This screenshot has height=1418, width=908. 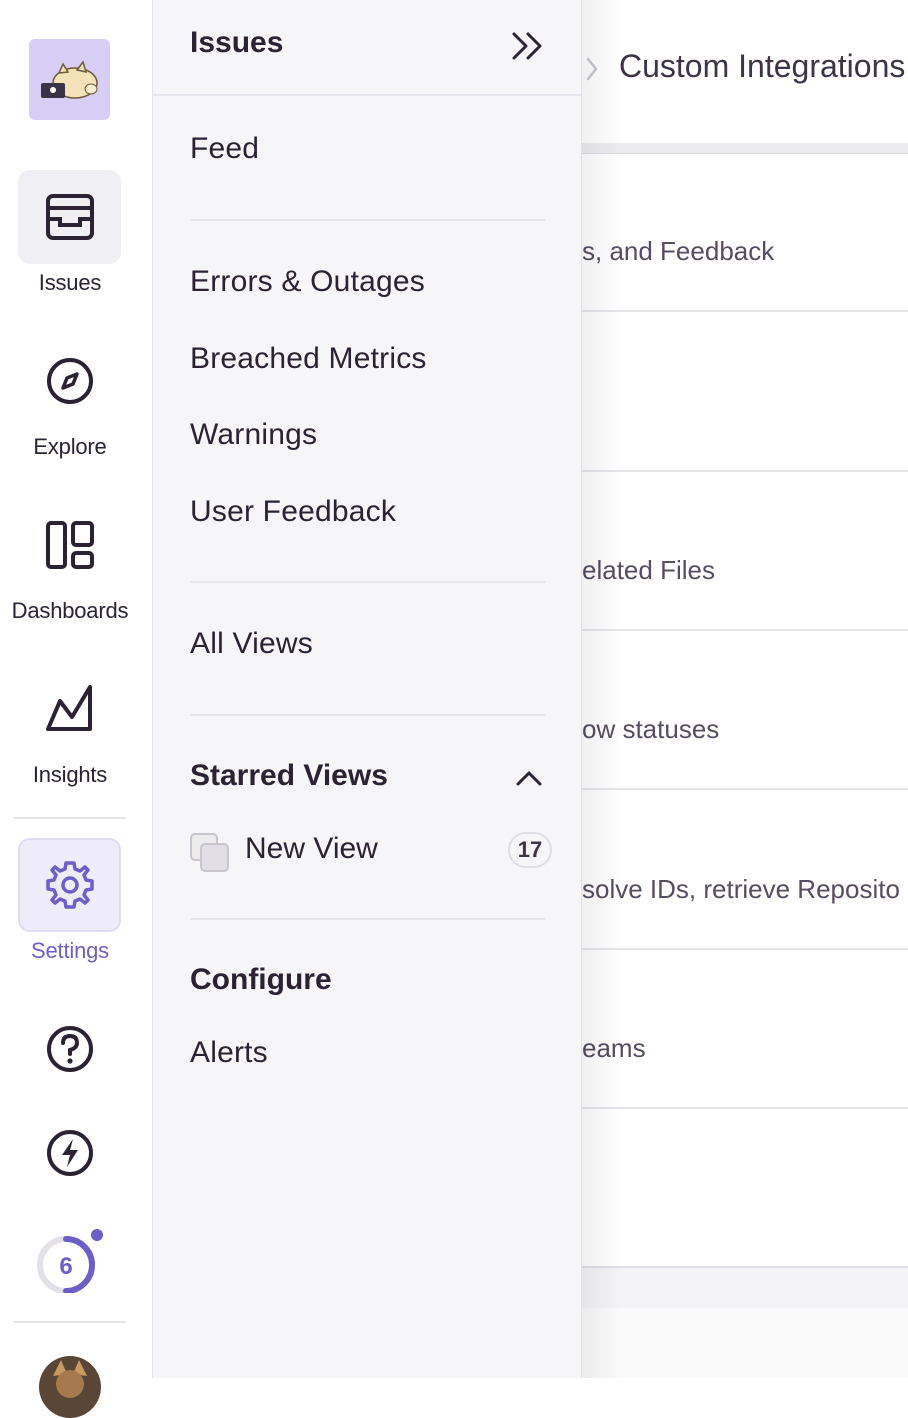 What do you see at coordinates (678, 251) in the screenshot?
I see `permission-description: s, and Feedback` at bounding box center [678, 251].